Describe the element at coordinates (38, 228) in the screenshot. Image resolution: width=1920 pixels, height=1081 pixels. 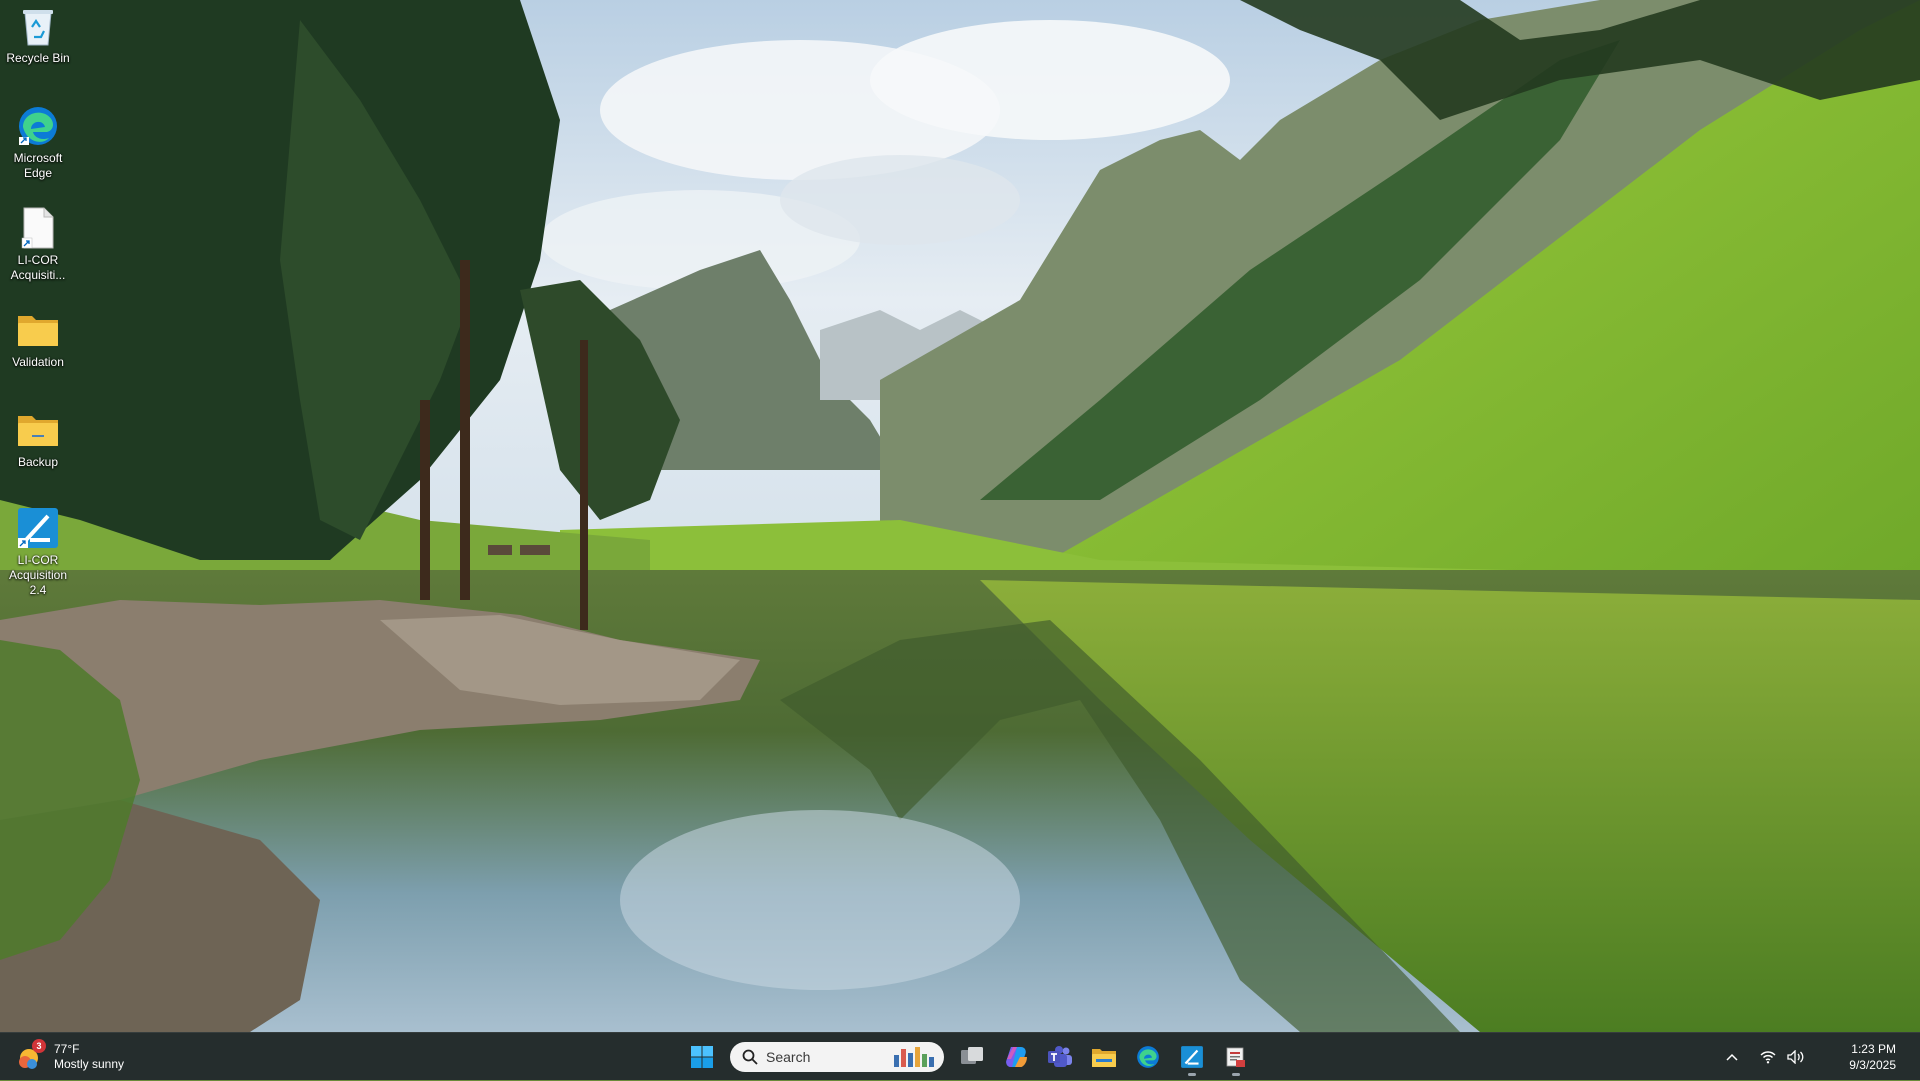
I see `document-shortcut-icon` at that location.